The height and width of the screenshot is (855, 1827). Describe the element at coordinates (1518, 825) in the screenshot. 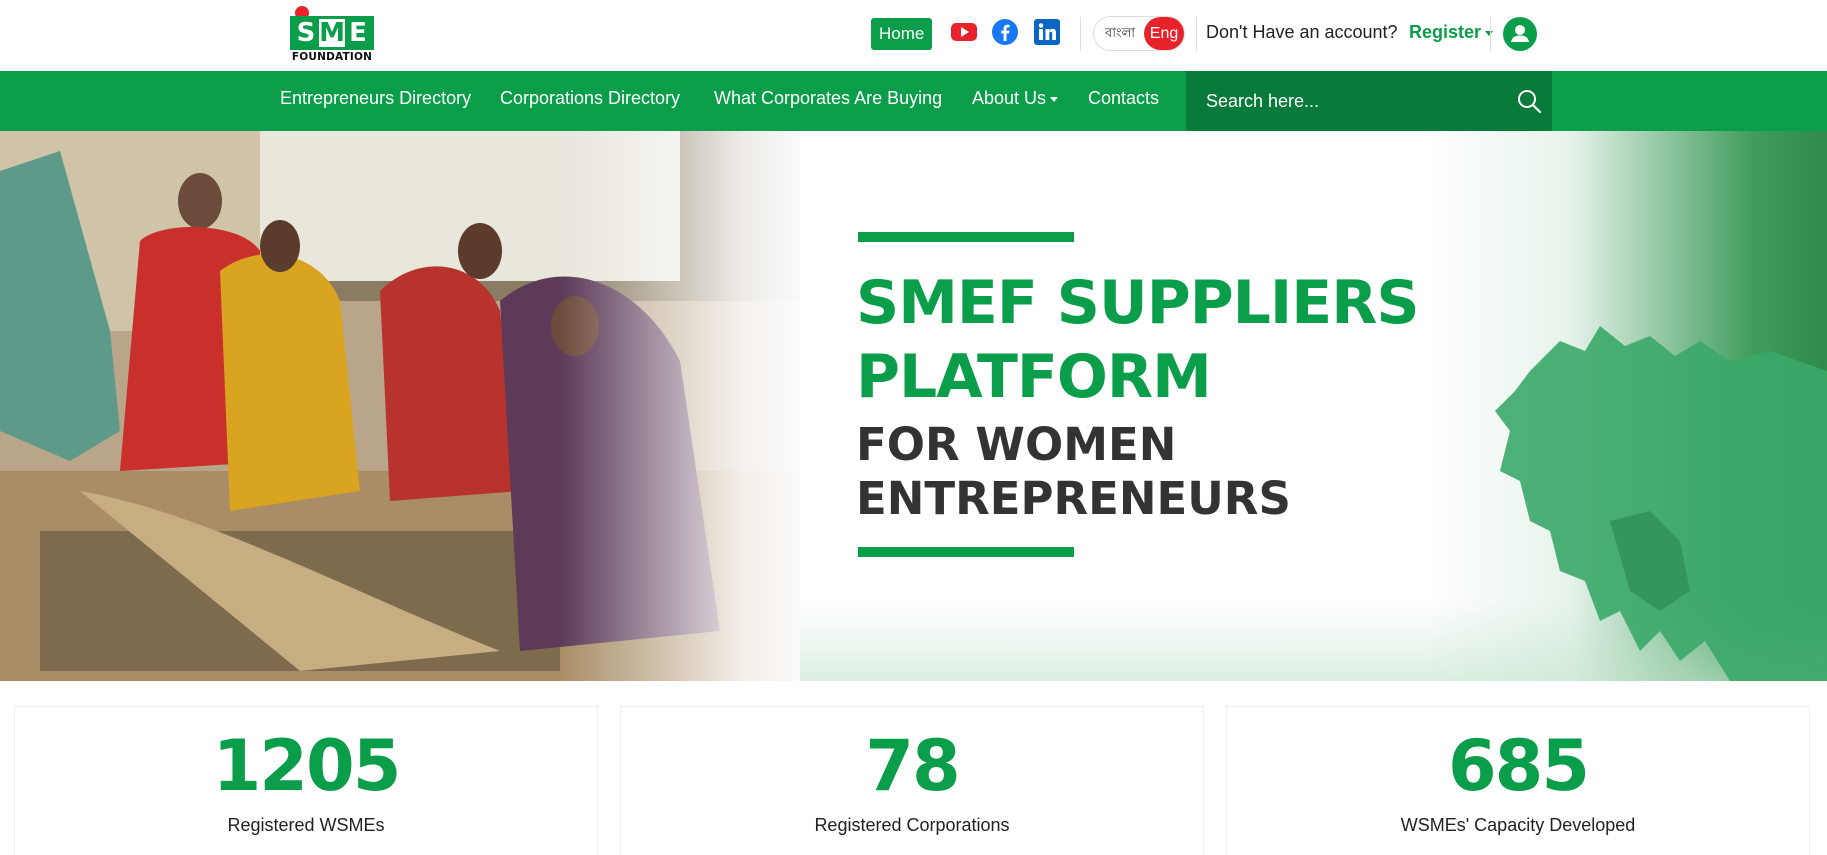

I see `stat-label: WSMEs' Capacity Developed` at that location.